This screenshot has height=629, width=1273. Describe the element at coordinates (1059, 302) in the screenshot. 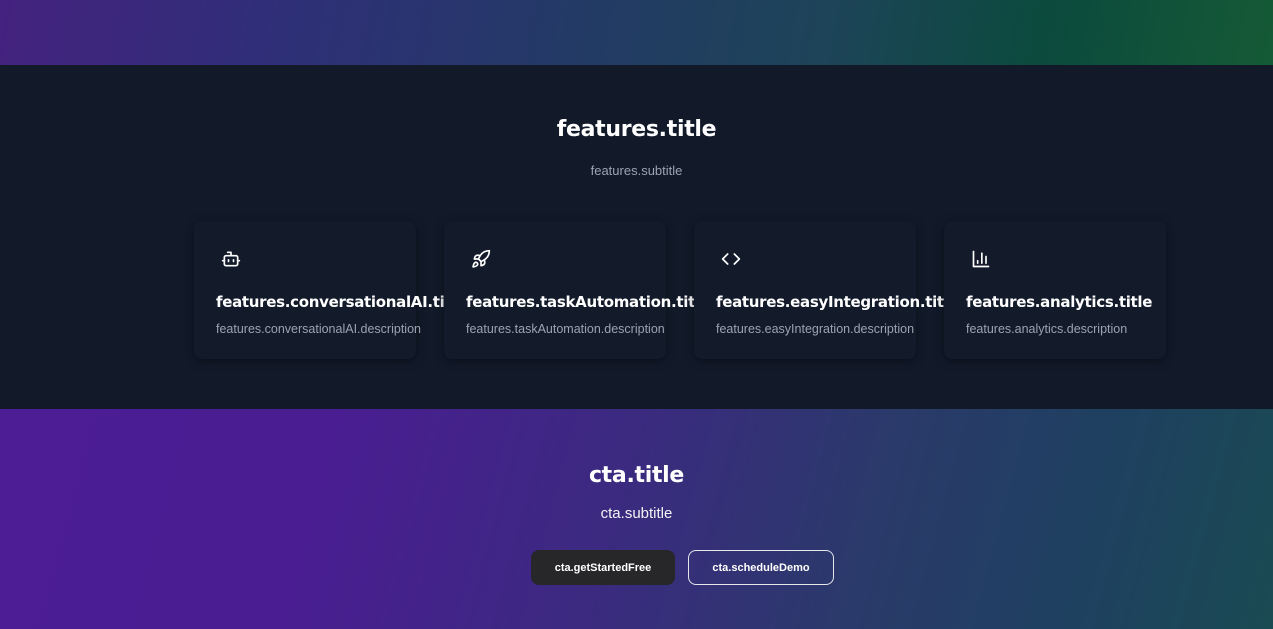

I see `feature-card-title: features.analytics.title` at that location.